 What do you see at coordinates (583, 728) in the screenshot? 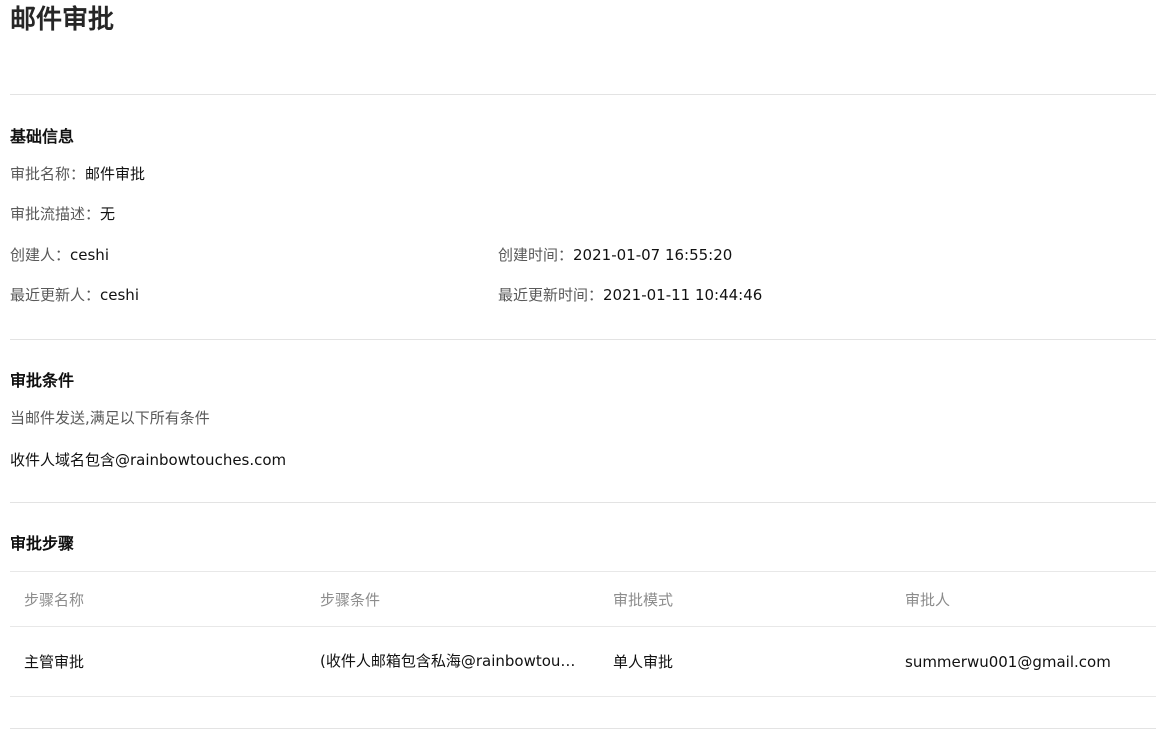
I see `divider-bottom` at bounding box center [583, 728].